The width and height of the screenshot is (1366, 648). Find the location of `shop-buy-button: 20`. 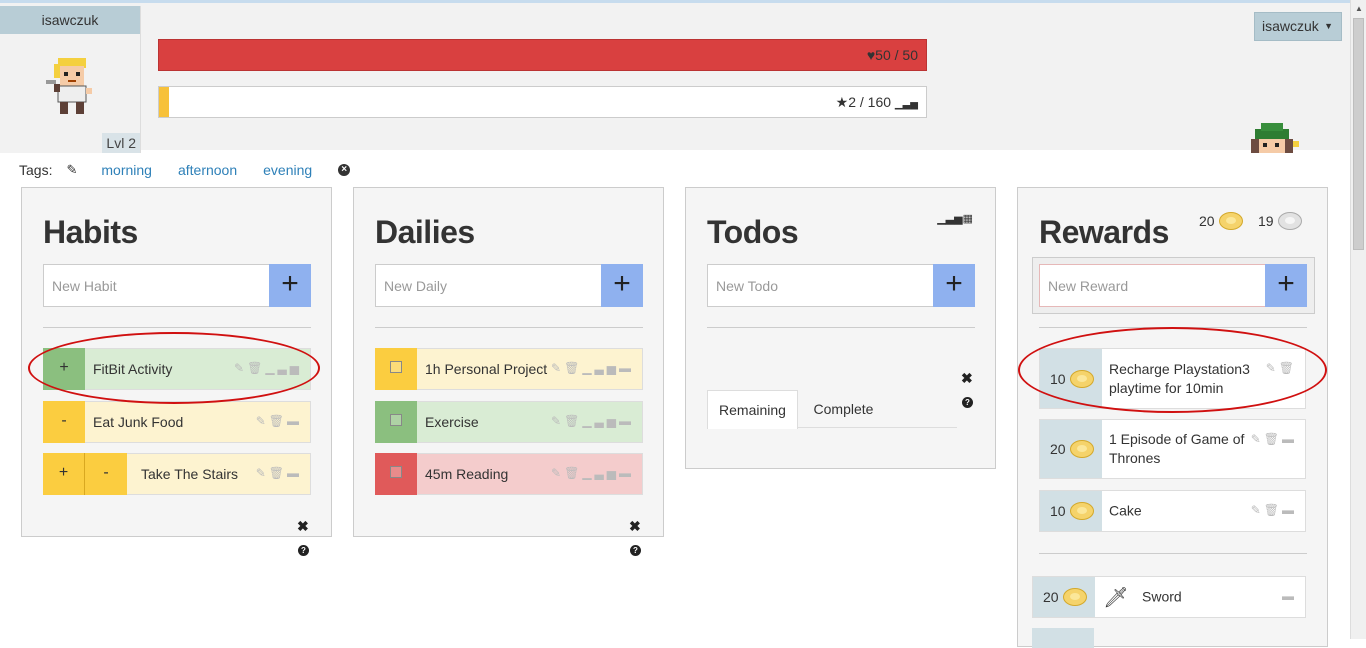

shop-buy-button: 20 is located at coordinates (1064, 597).